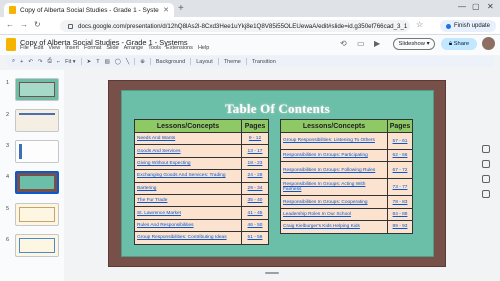  I want to click on history-icon: ⟲, so click(343, 43).